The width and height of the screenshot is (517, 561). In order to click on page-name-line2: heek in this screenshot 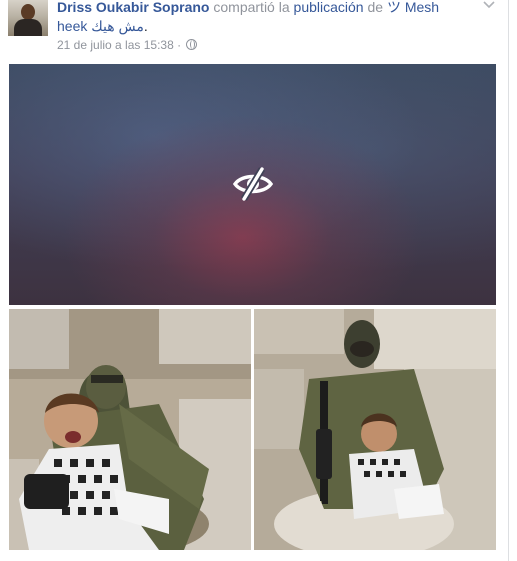, I will do `click(72, 26)`.